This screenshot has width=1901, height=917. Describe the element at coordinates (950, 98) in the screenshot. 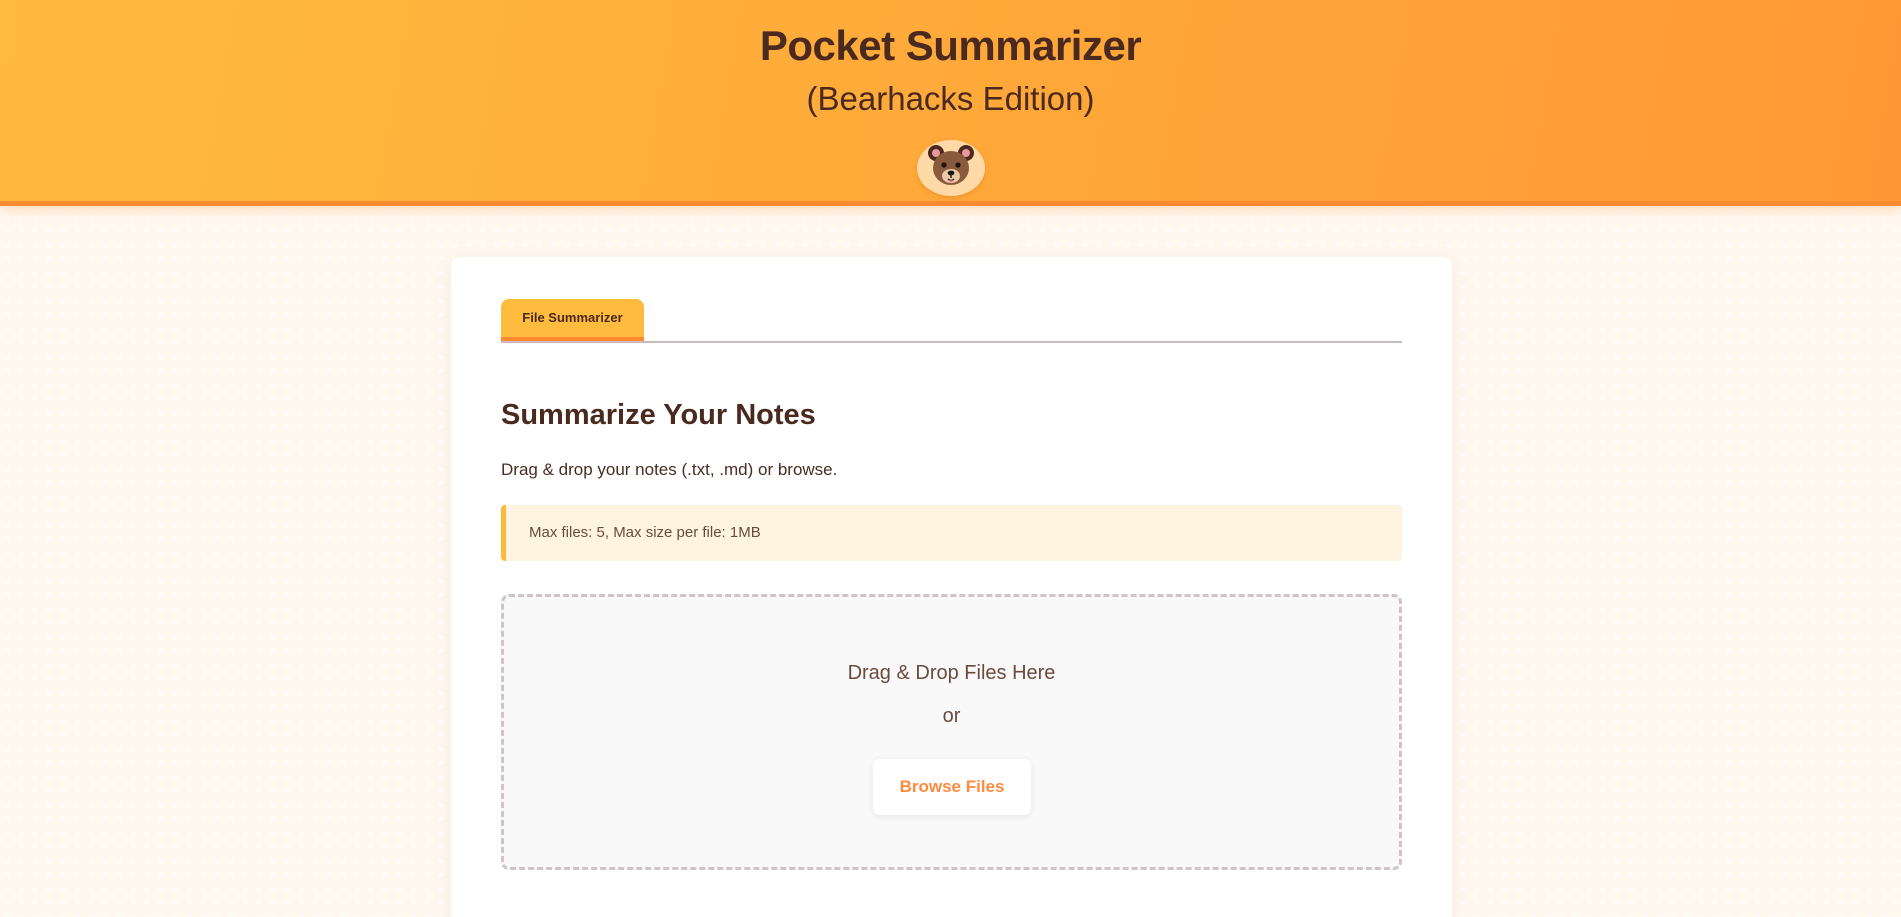

I see `app-subtitle: (Bearhacks Edition)` at that location.